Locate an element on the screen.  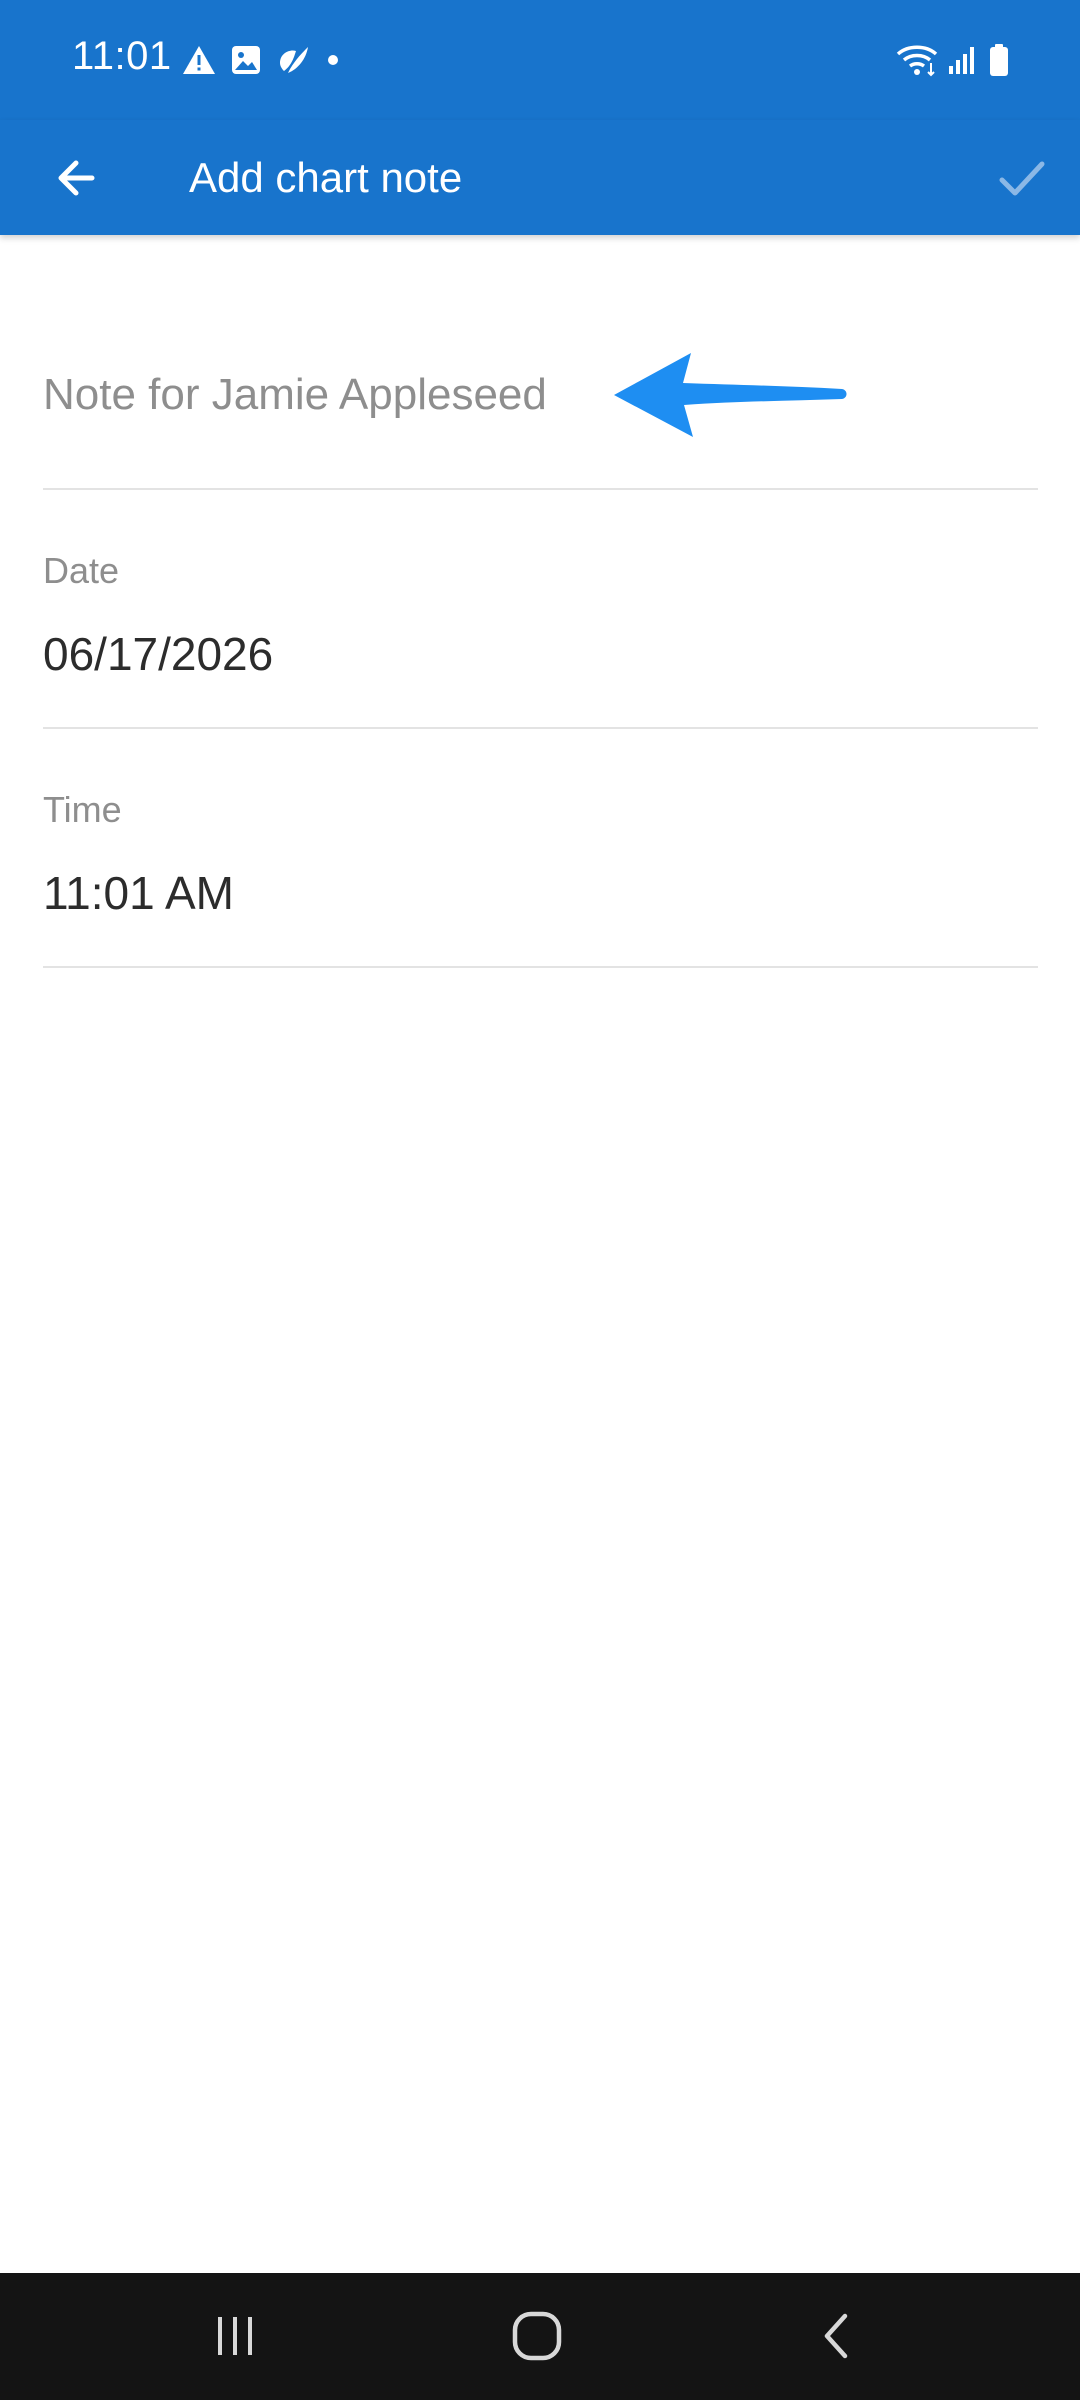
system-icons is located at coordinates (953, 60).